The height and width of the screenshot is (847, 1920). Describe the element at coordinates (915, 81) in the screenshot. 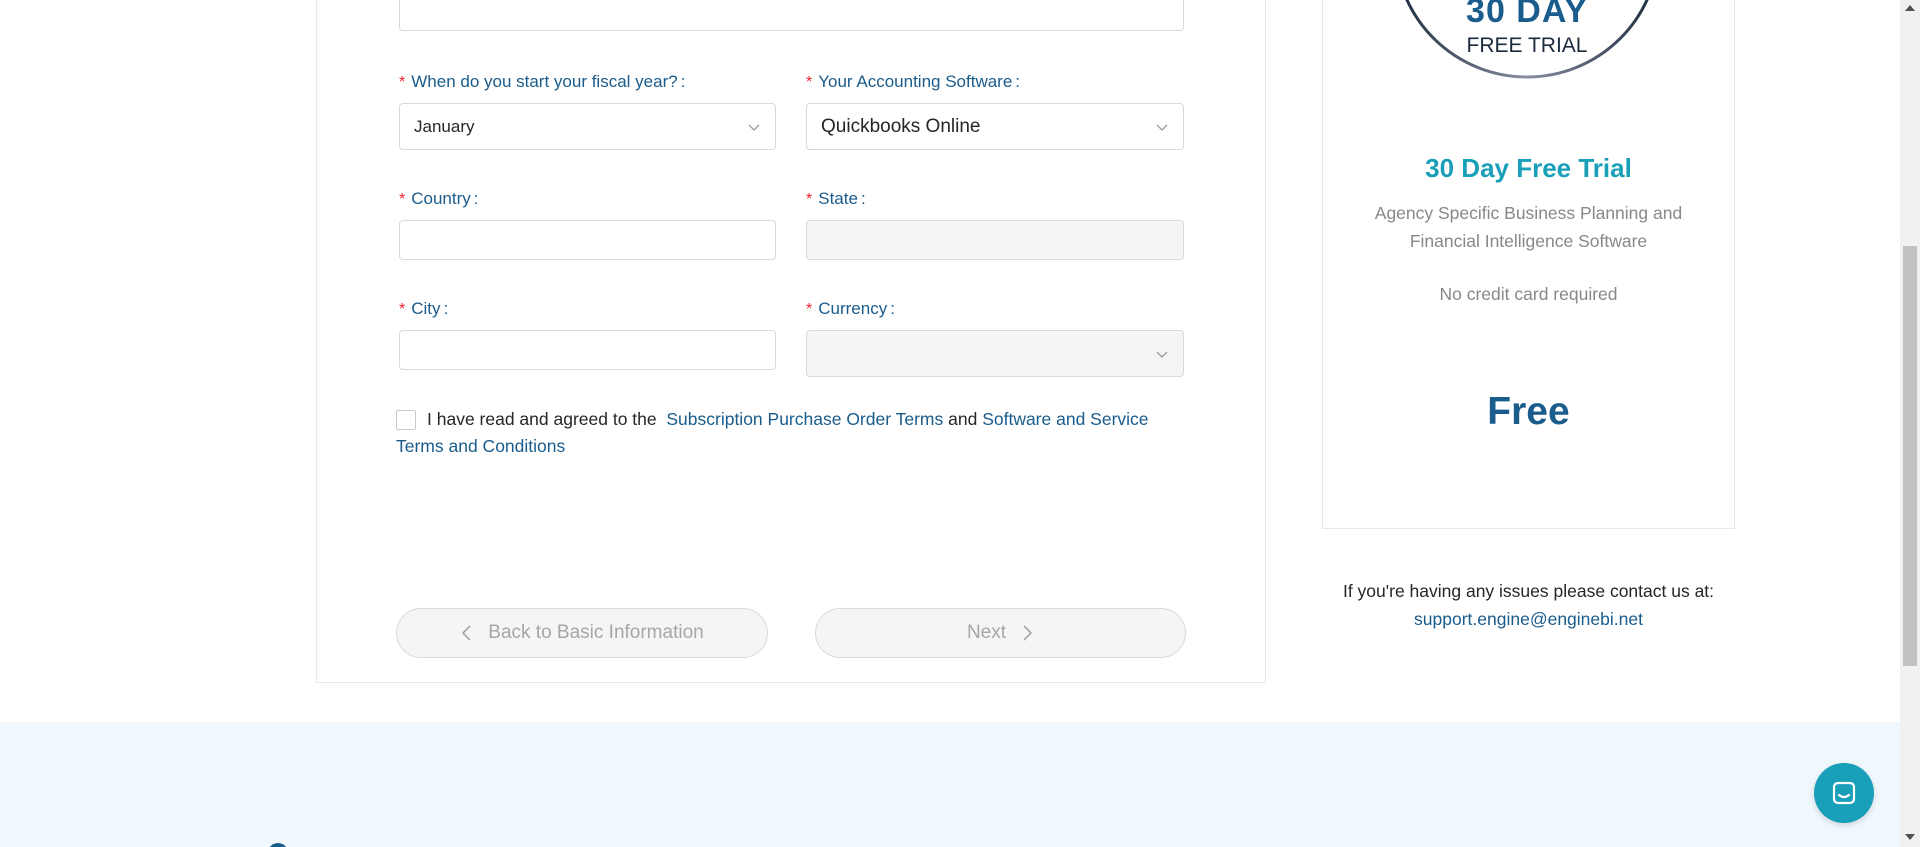

I see `accounting-software-label-text: Your Accounting Software` at that location.